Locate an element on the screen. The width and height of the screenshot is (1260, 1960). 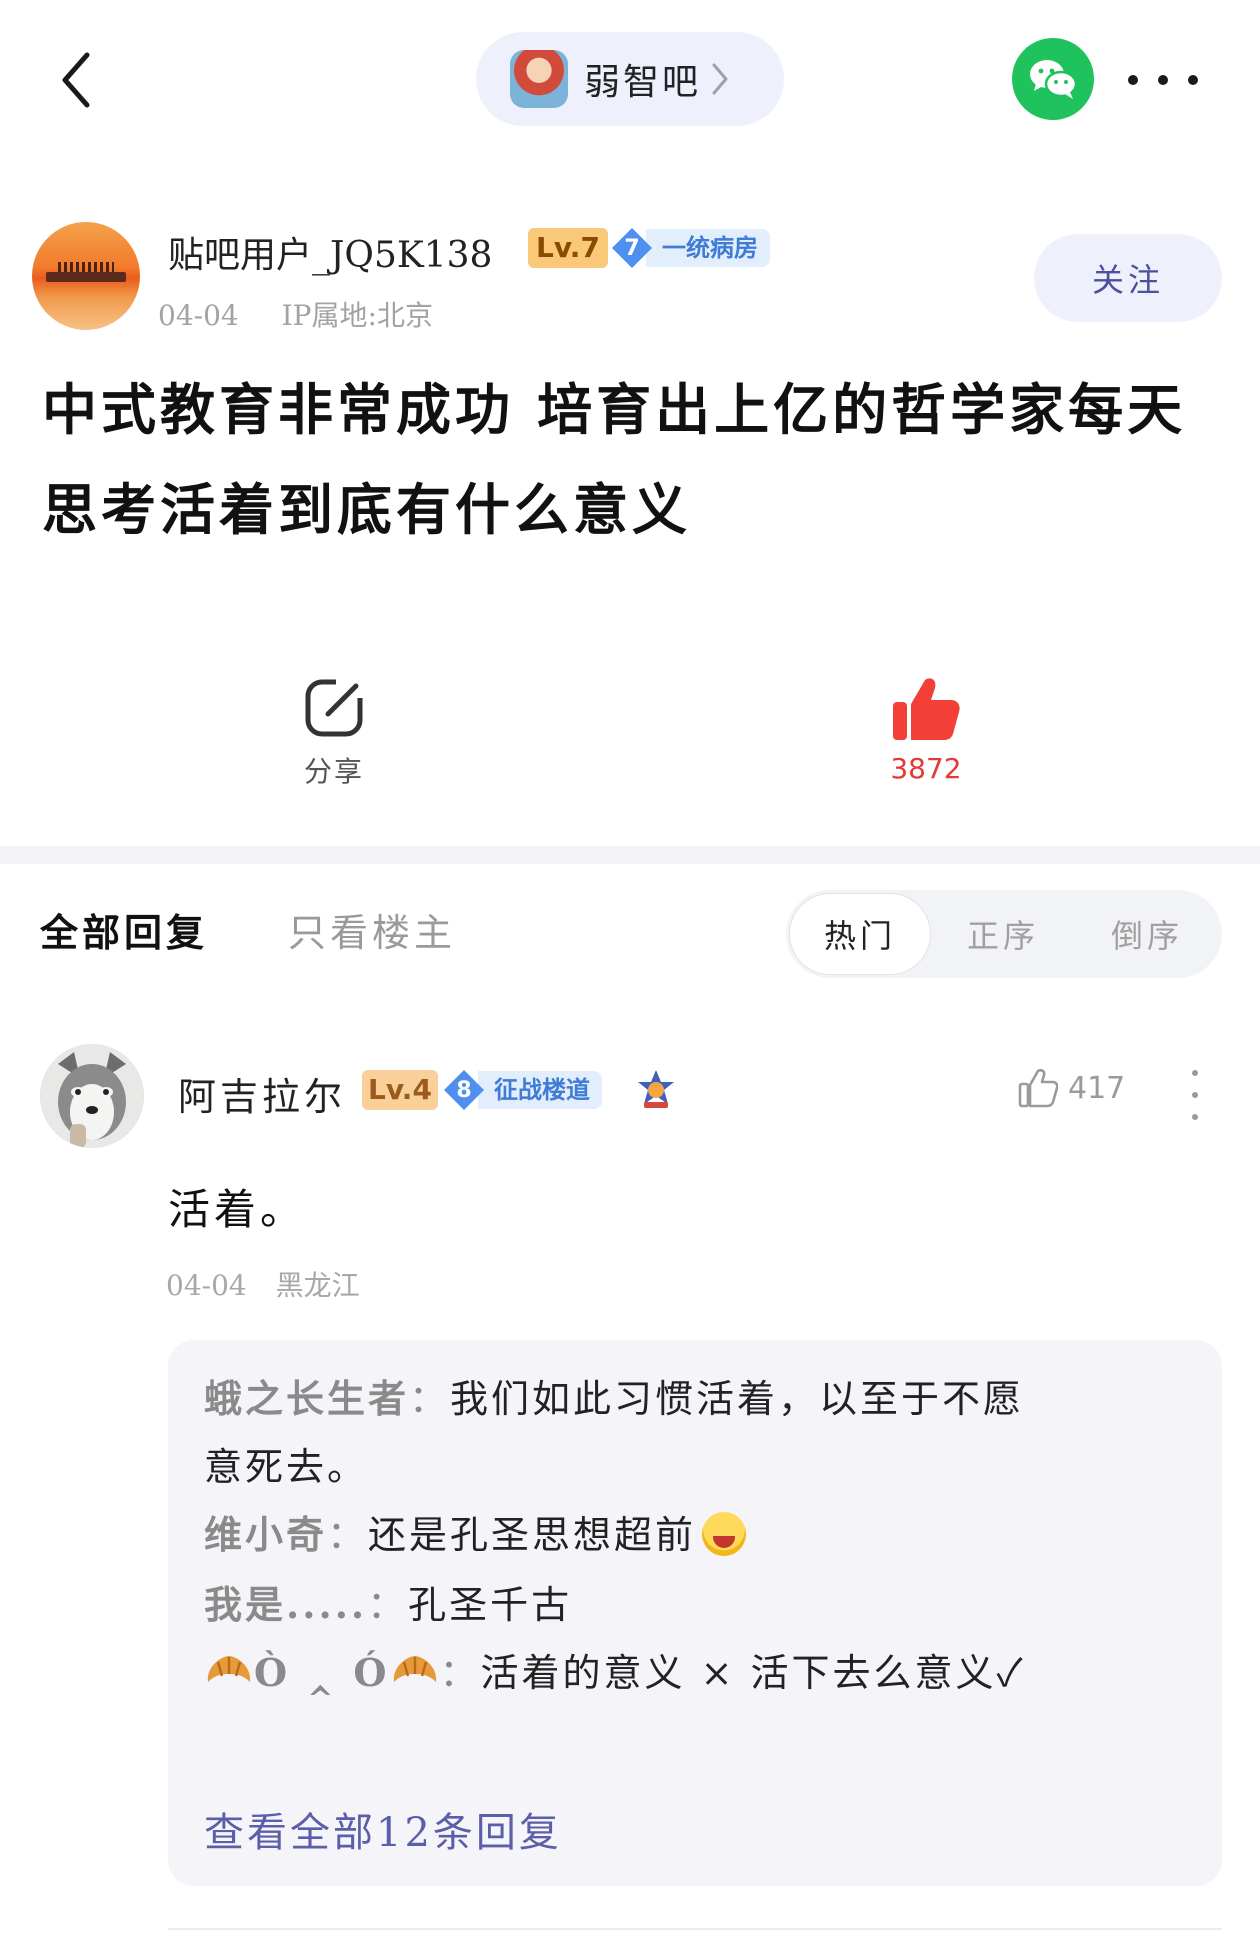
sub-reply-text: 还是孔圣思想超前 is located at coordinates (532, 1535).